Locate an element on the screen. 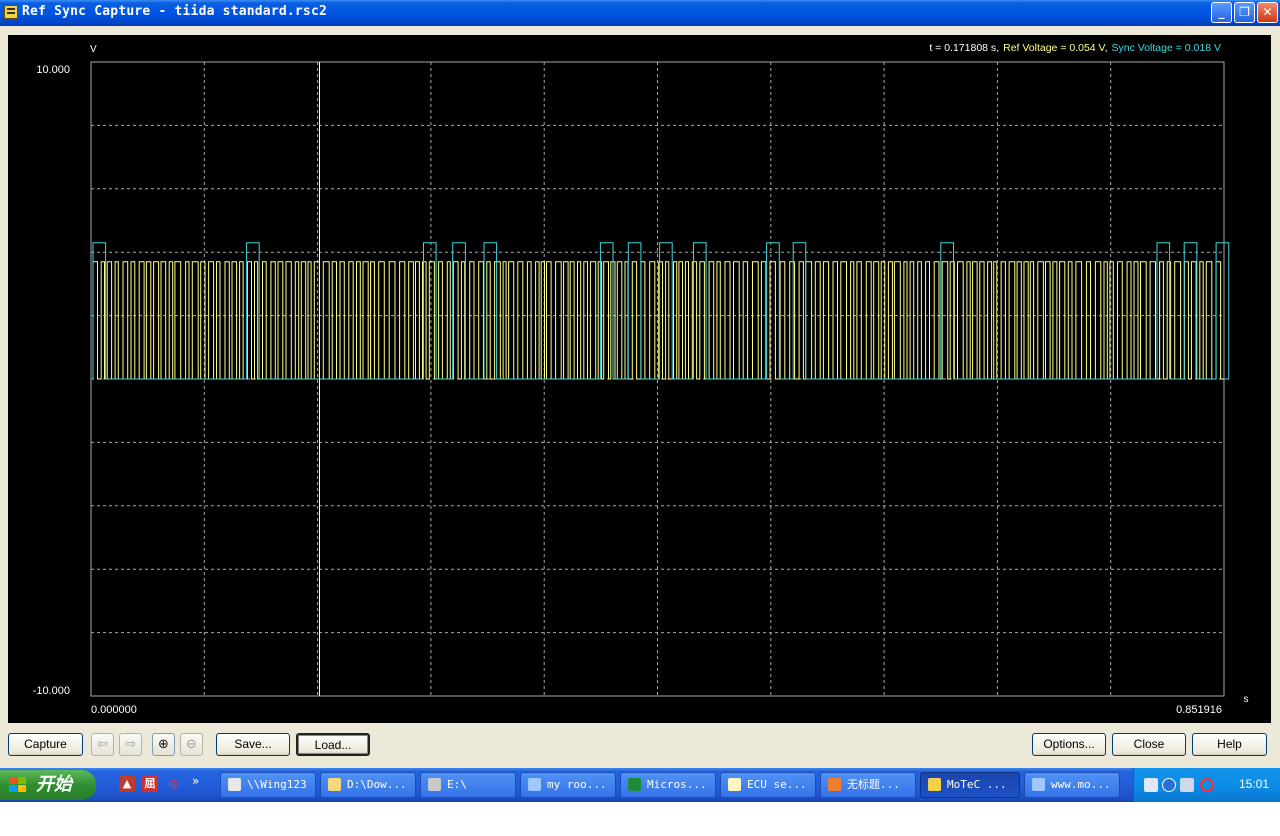 The height and width of the screenshot is (836, 1280). keyboard-icon is located at coordinates (1151, 785).